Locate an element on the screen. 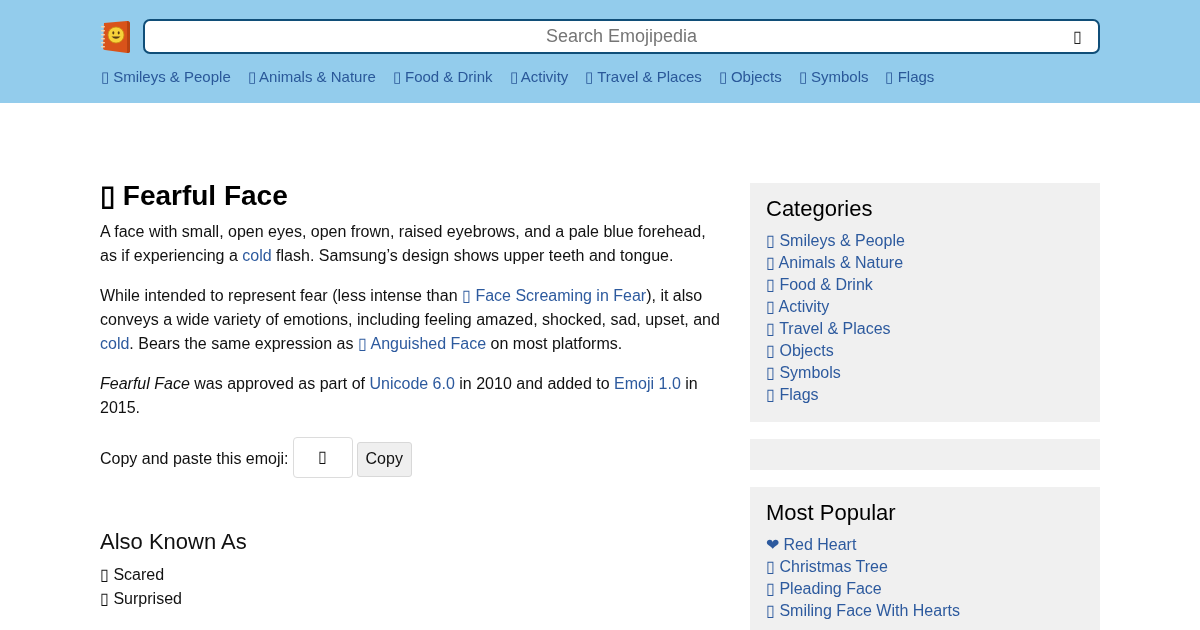 Image resolution: width=1200 pixels, height=630 pixels. nav-link: ▯ Activity is located at coordinates (539, 77).